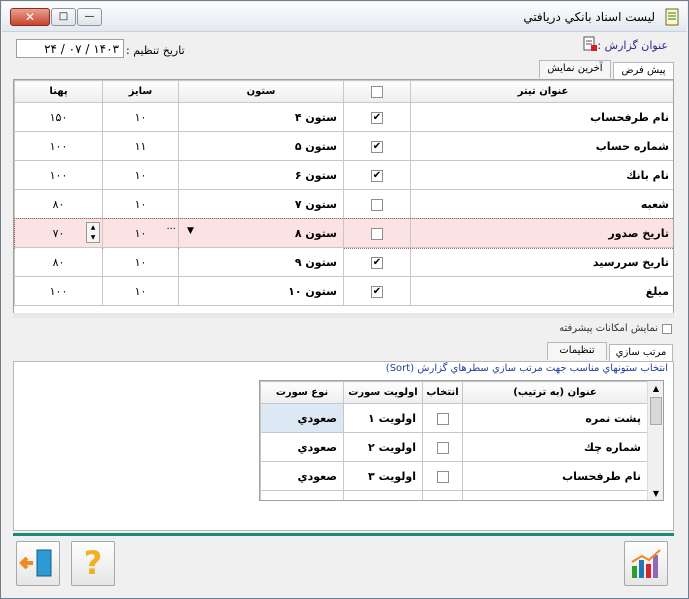  I want to click on col-header-show, so click(377, 91).